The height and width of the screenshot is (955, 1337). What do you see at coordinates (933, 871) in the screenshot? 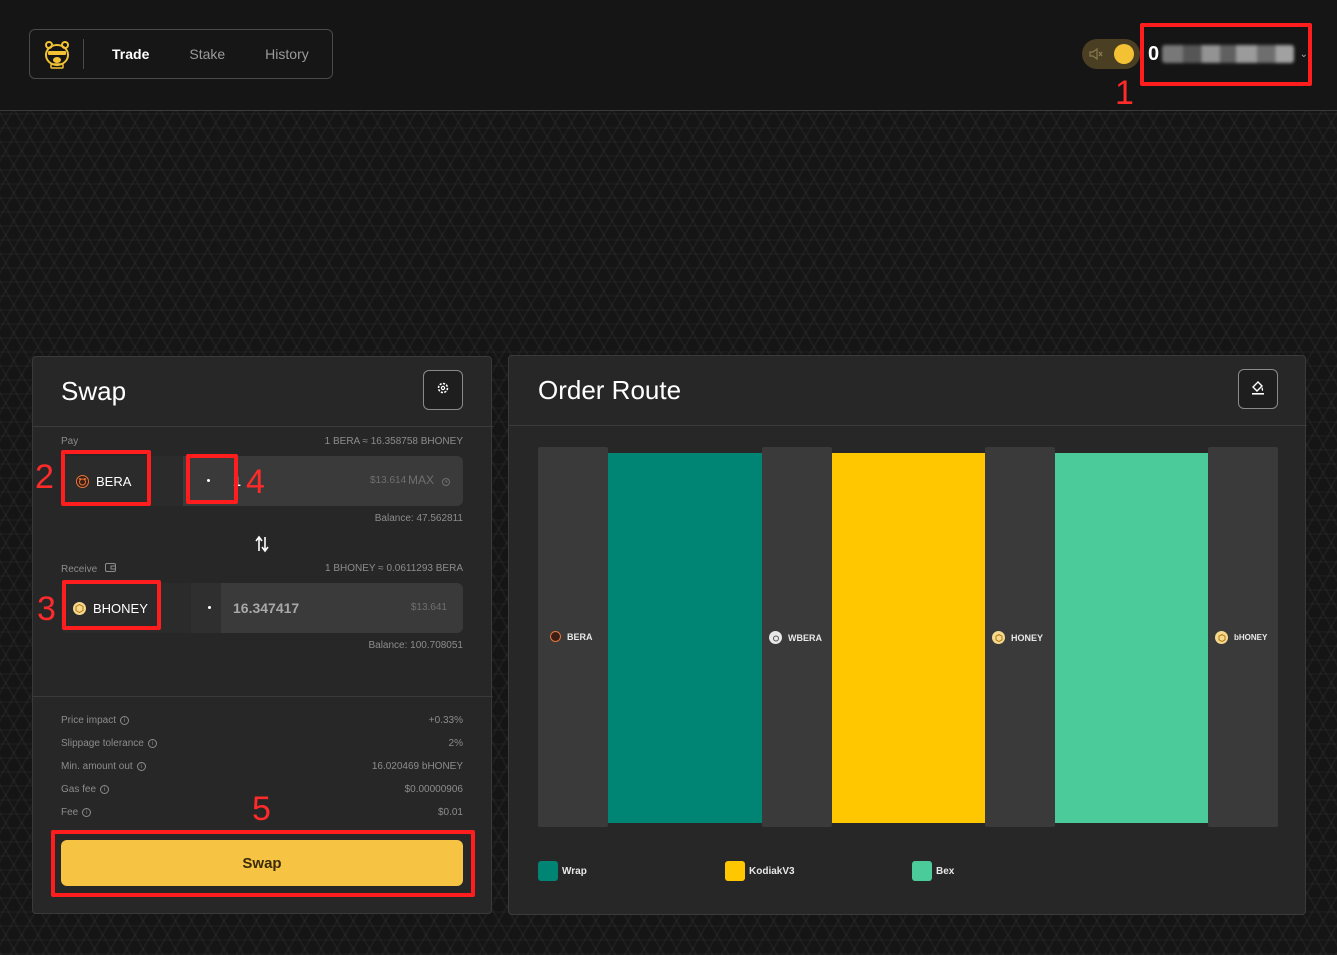
I see `legend-item-bex: Bex` at bounding box center [933, 871].